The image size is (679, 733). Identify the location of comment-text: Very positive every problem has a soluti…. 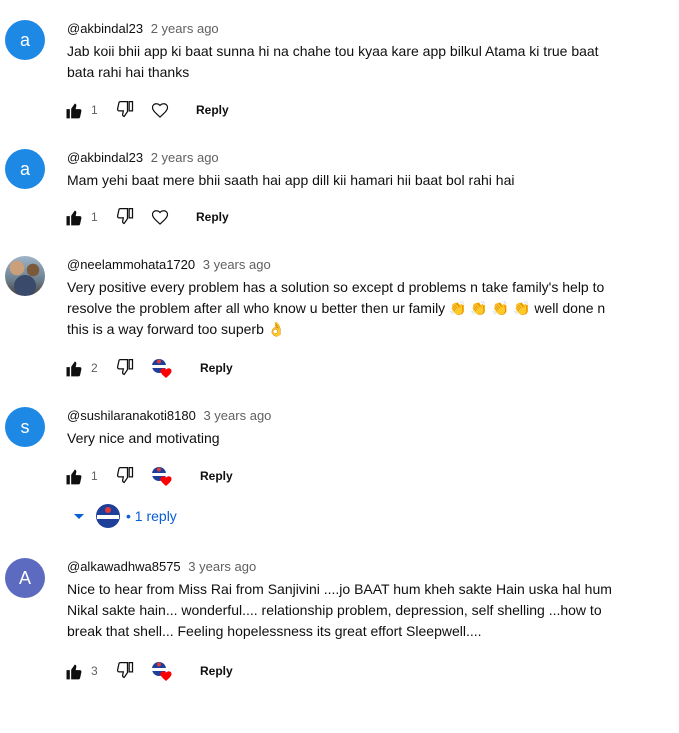
(336, 308).